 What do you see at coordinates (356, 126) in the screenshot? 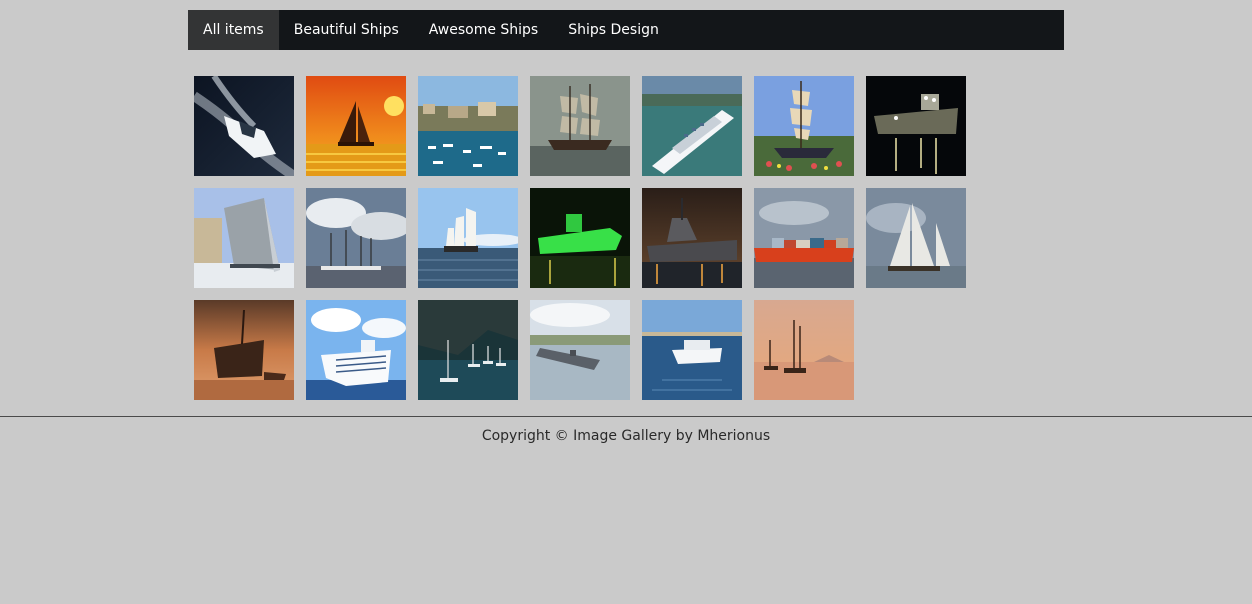
I see `thumbnail-sailboat-sunset` at bounding box center [356, 126].